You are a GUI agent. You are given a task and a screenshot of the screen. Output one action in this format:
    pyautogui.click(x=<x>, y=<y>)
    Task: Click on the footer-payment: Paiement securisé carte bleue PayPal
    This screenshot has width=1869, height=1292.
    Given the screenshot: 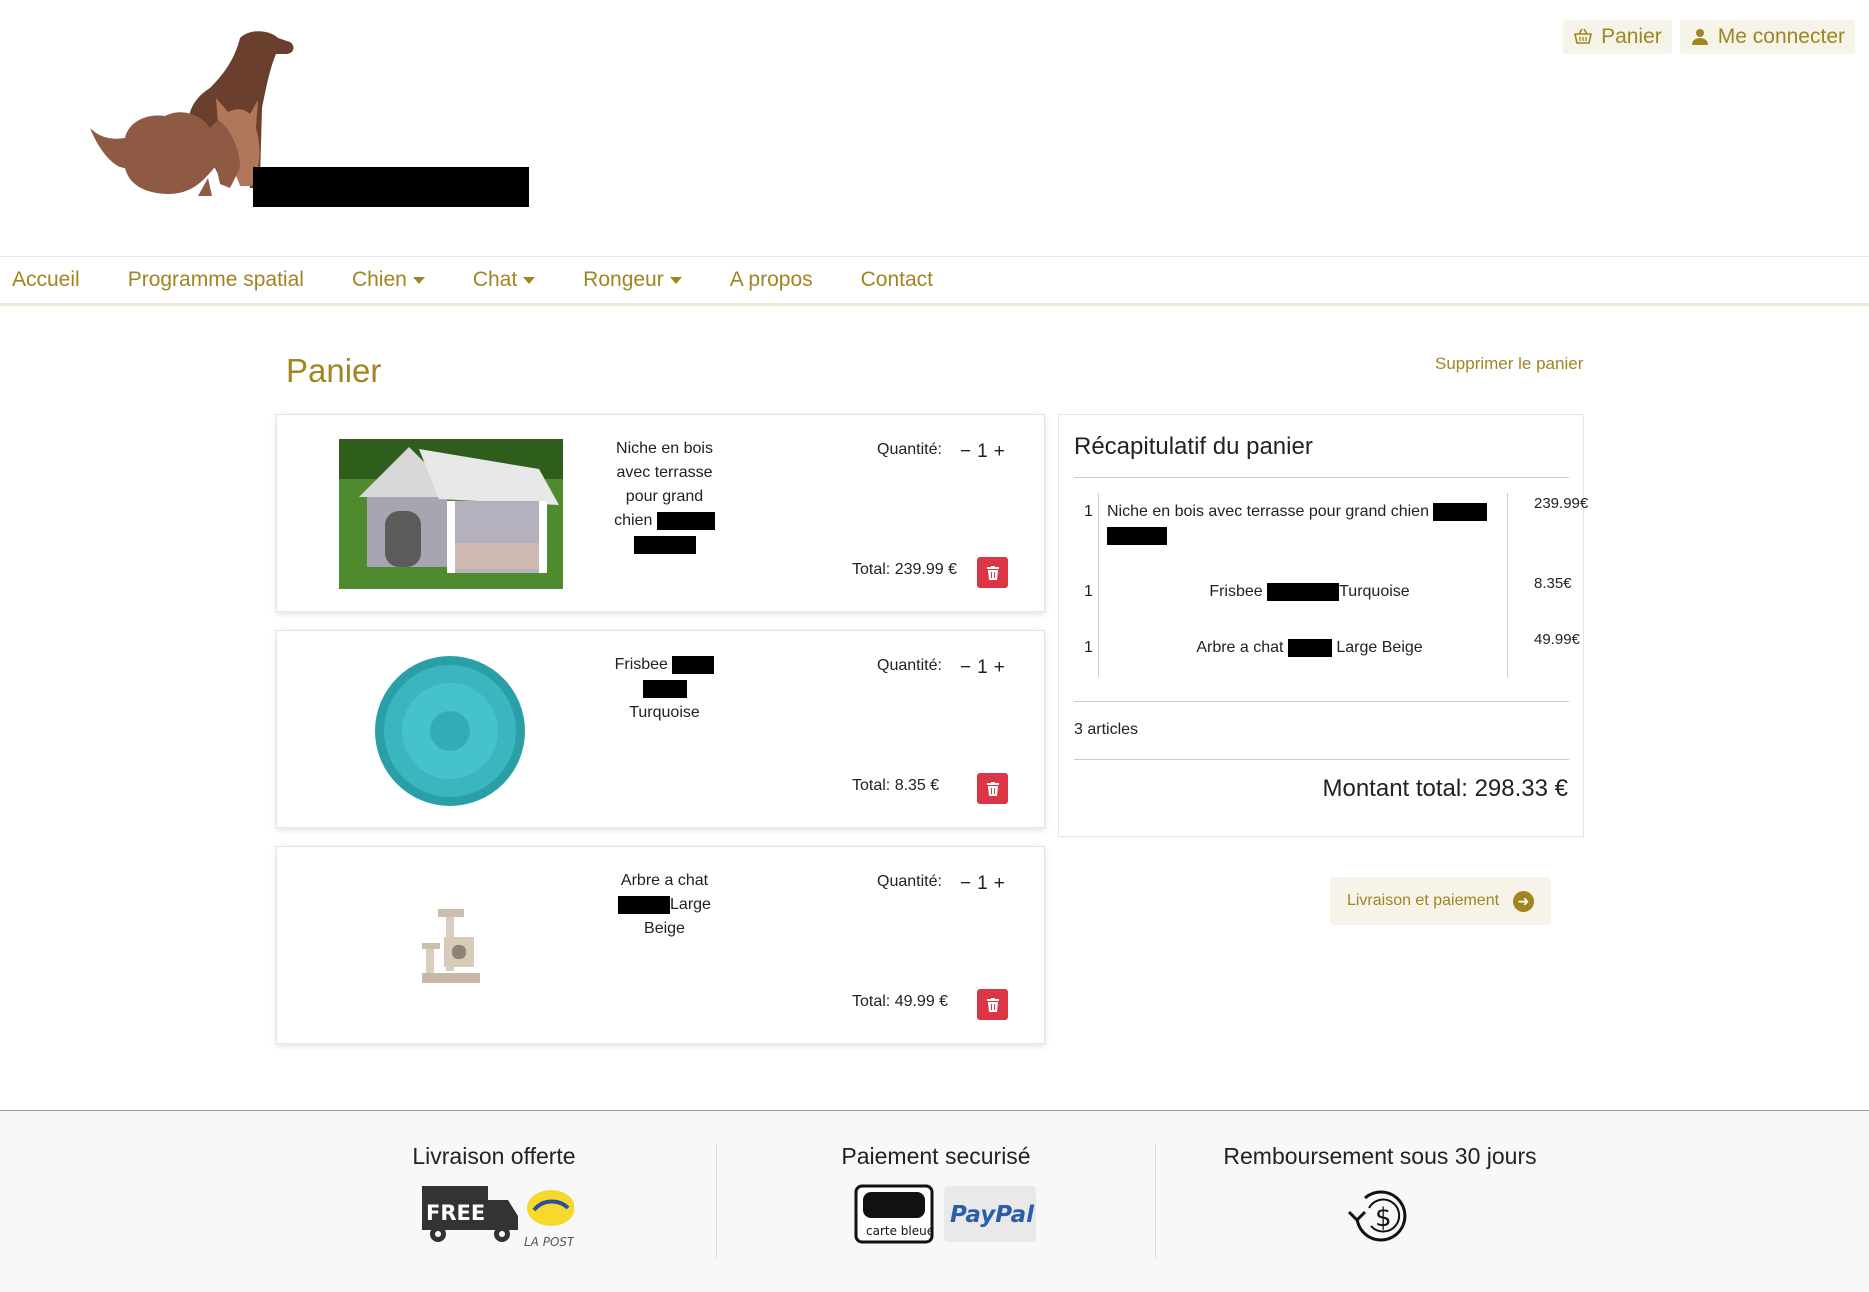 What is the action you would take?
    pyautogui.click(x=936, y=1197)
    